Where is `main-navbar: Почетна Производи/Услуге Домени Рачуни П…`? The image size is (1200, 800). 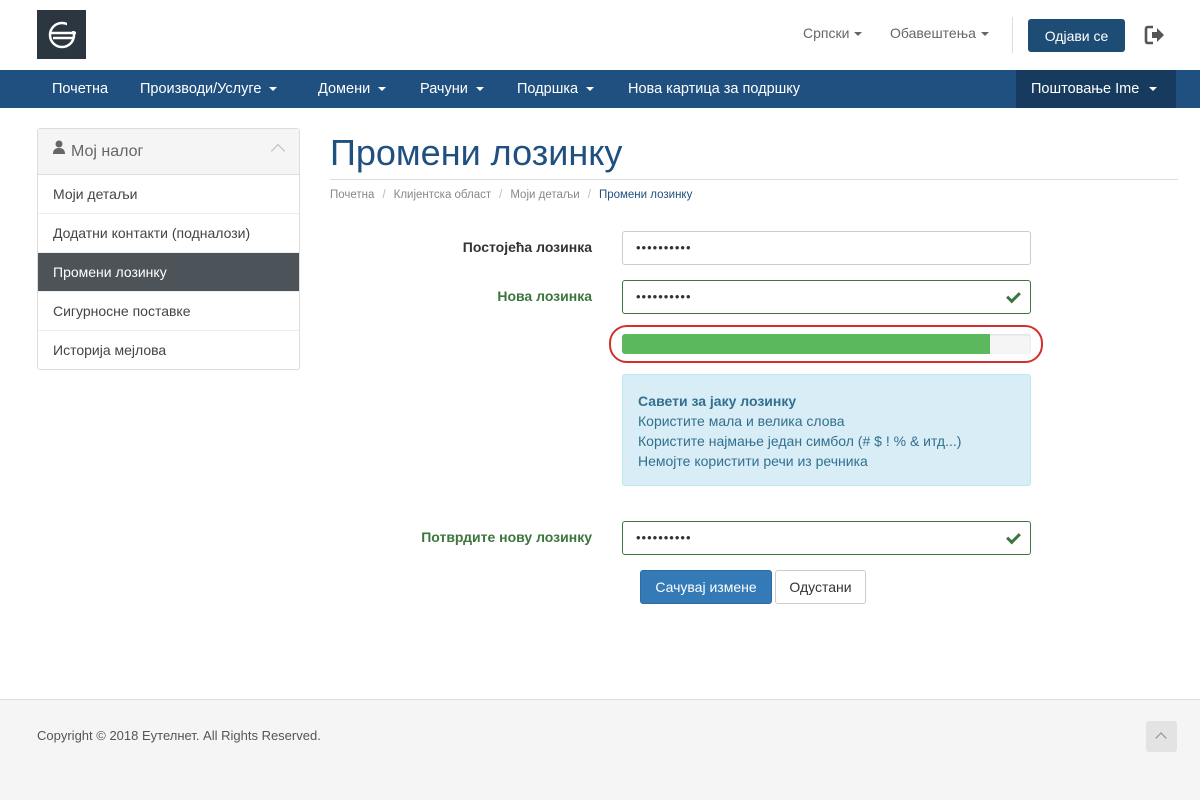 main-navbar: Почетна Производи/Услуге Домени Рачуни П… is located at coordinates (600, 89).